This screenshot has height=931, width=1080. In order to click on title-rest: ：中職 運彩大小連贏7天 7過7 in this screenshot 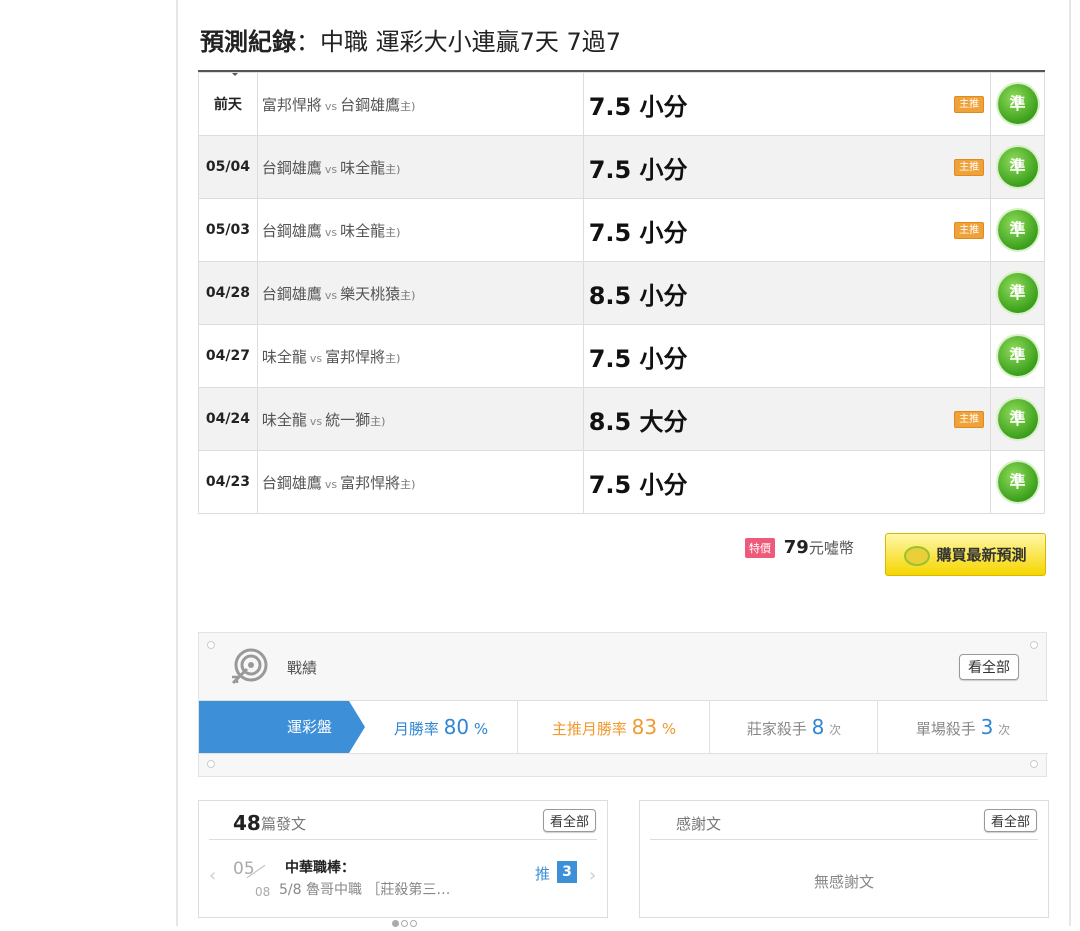, I will do `click(459, 42)`.